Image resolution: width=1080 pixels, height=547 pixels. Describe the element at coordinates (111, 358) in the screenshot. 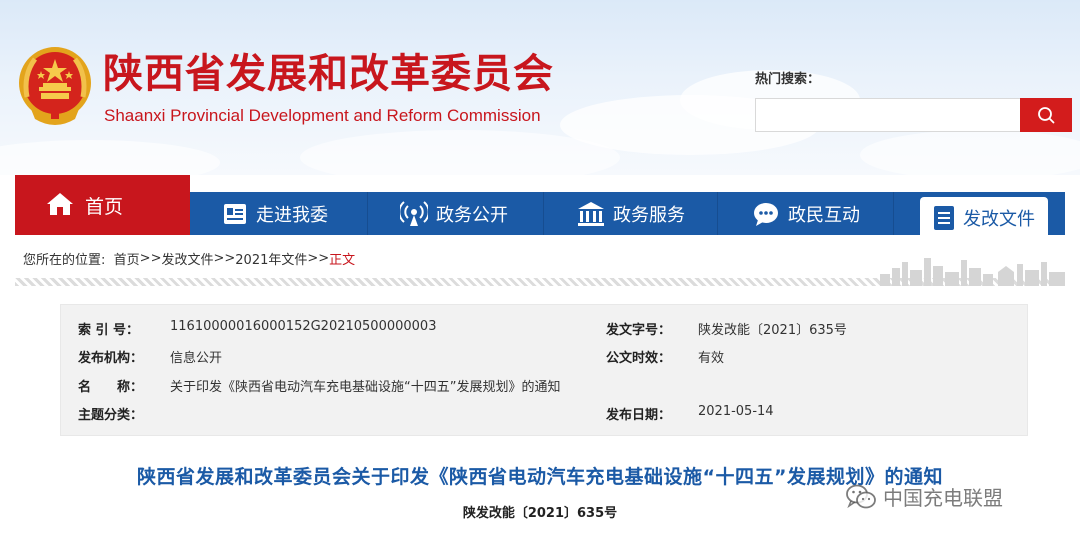

I see `org-label: 发布机构：` at that location.